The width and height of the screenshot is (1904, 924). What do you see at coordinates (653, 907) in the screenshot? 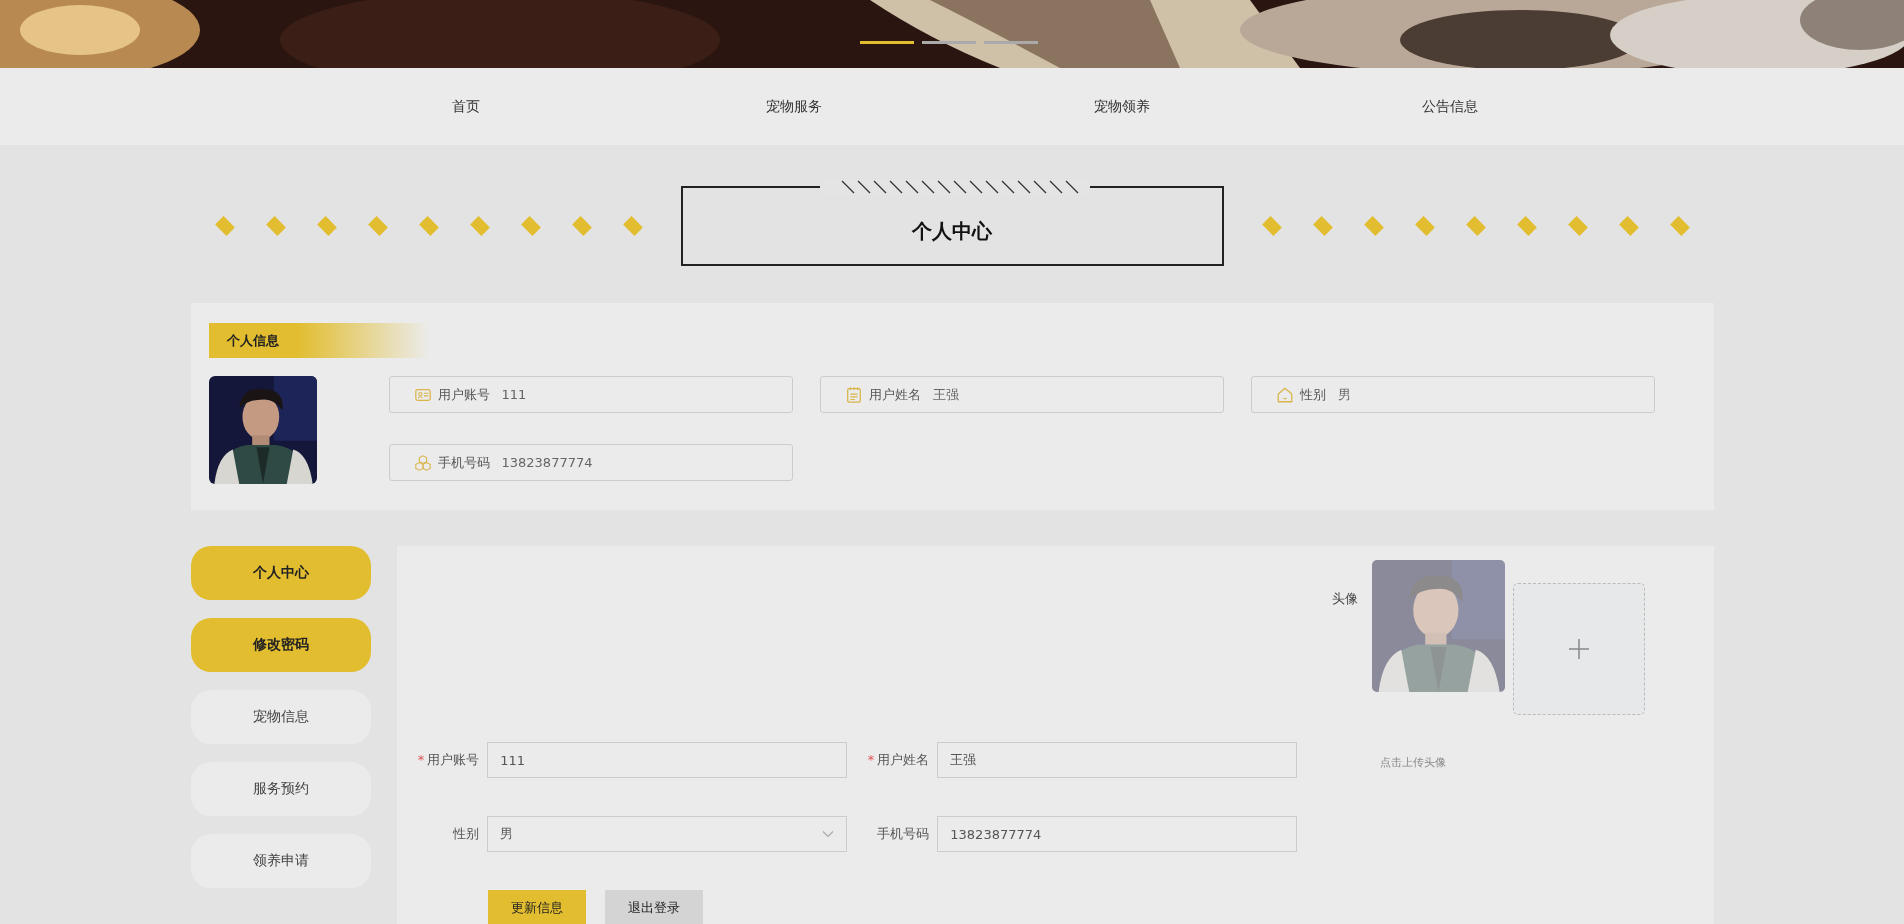
I see `logout-button: 退出登录` at bounding box center [653, 907].